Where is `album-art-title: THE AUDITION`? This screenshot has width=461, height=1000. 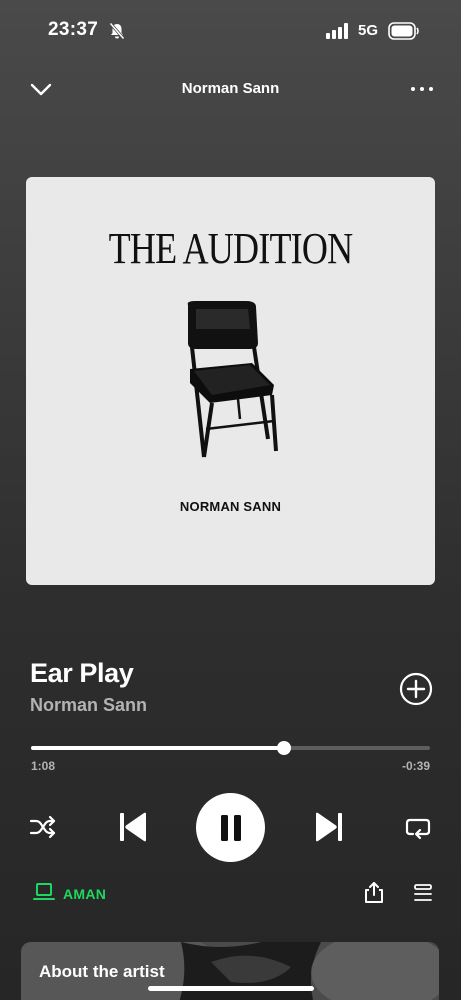
album-art-title: THE AUDITION is located at coordinates (231, 248).